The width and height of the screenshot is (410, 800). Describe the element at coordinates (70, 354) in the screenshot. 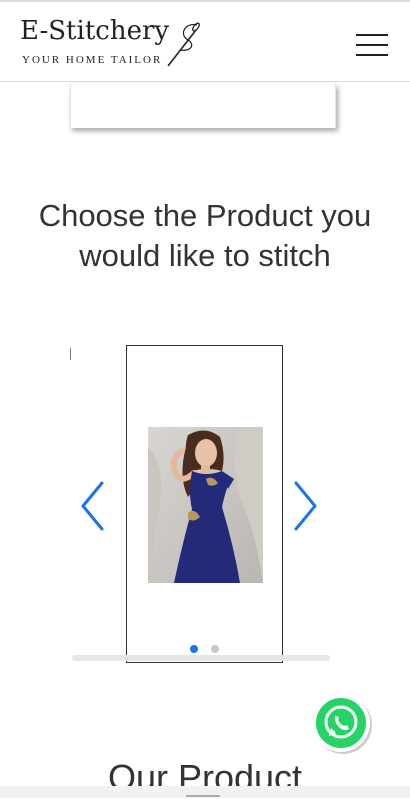

I see `stray-mark` at that location.